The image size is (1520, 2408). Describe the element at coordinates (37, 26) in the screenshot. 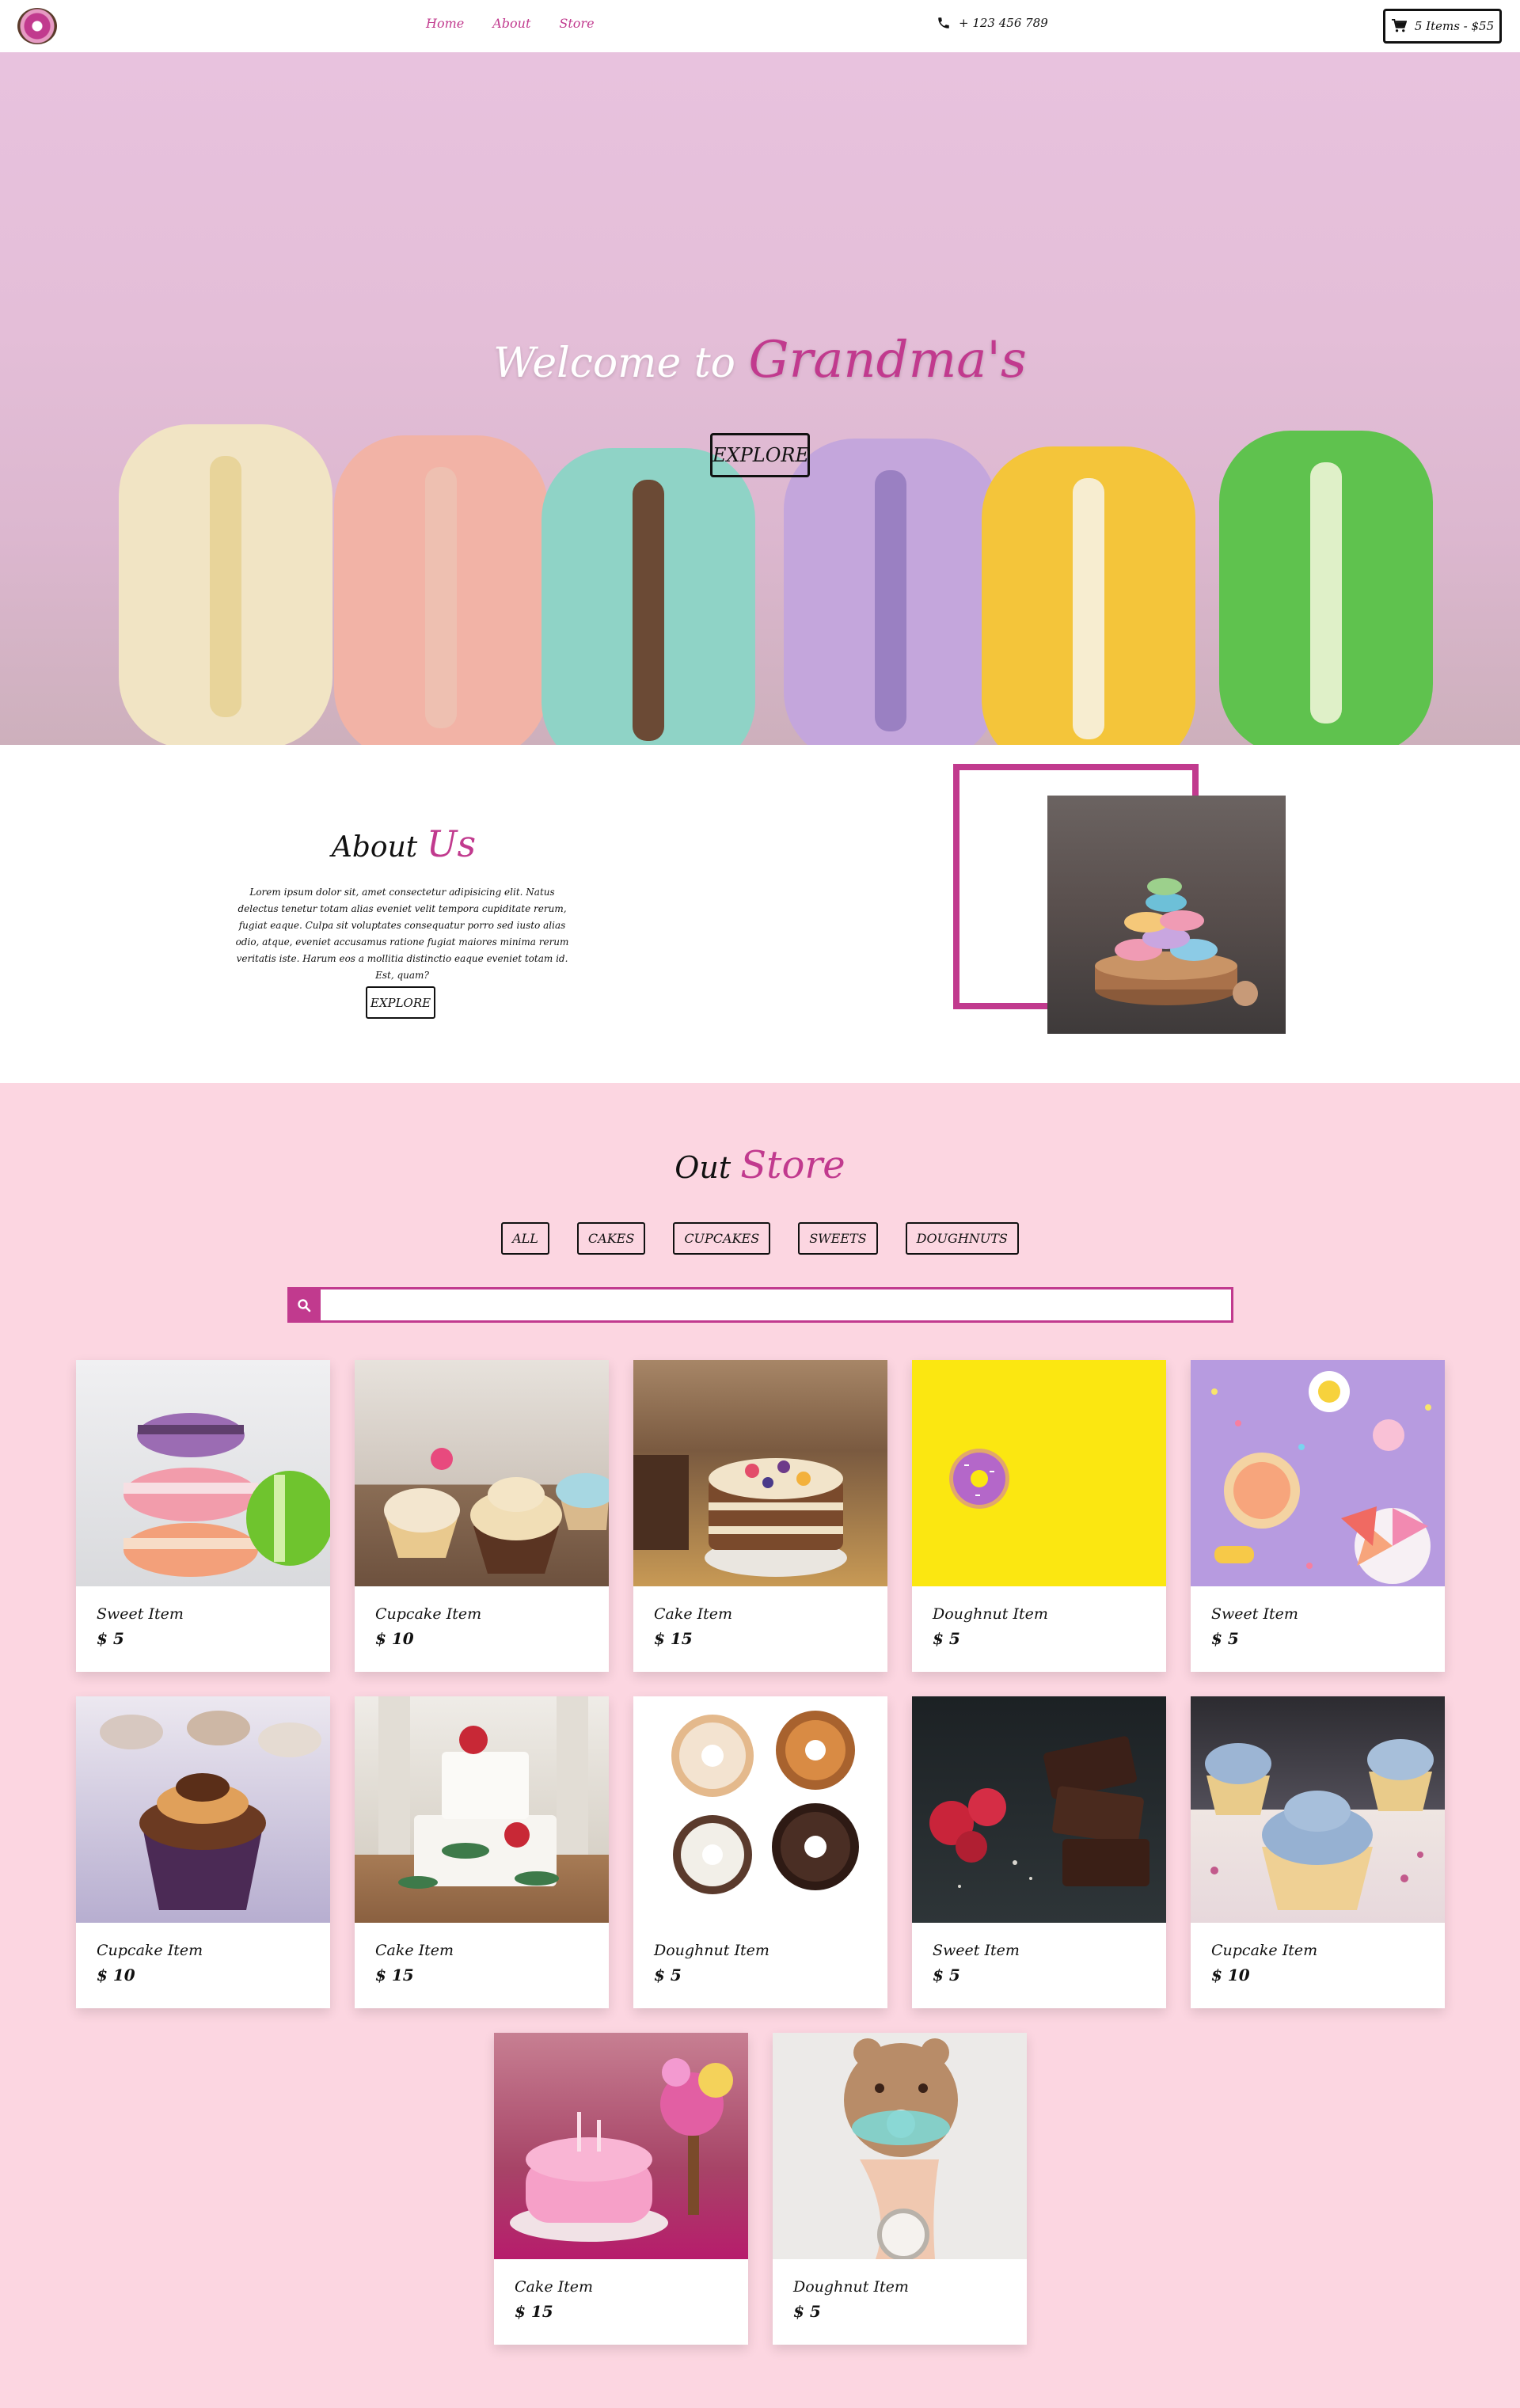

I see `doughnut-logo-icon` at that location.